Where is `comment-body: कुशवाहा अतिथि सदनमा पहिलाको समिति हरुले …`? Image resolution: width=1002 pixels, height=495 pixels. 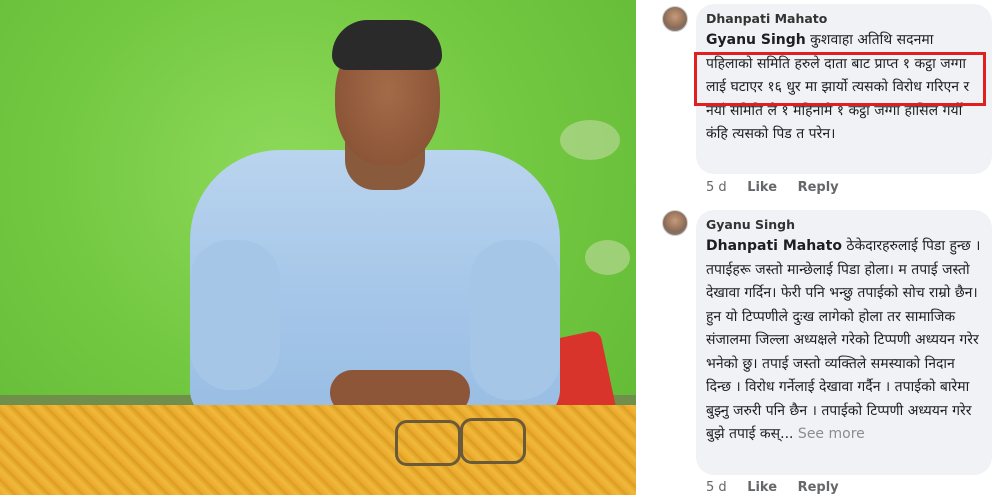 comment-body: कुशवाहा अतिथि सदनमा पहिलाको समिति हरुले … is located at coordinates (838, 87).